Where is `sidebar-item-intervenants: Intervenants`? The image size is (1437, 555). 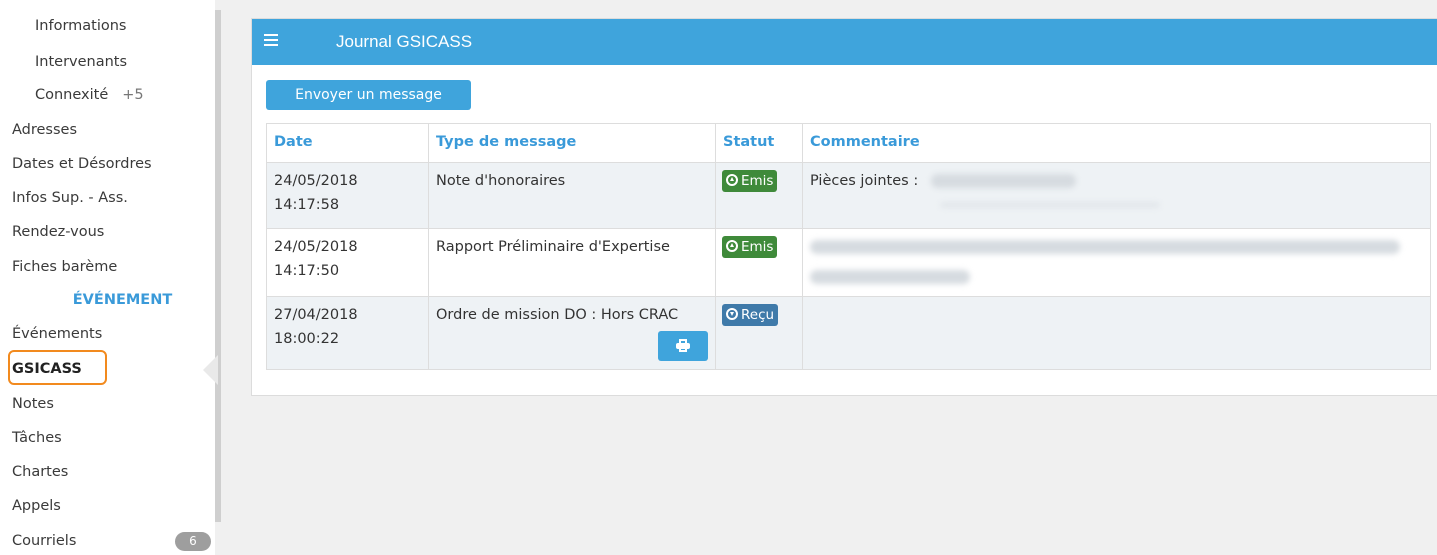
sidebar-item-intervenants: Intervenants is located at coordinates (81, 62).